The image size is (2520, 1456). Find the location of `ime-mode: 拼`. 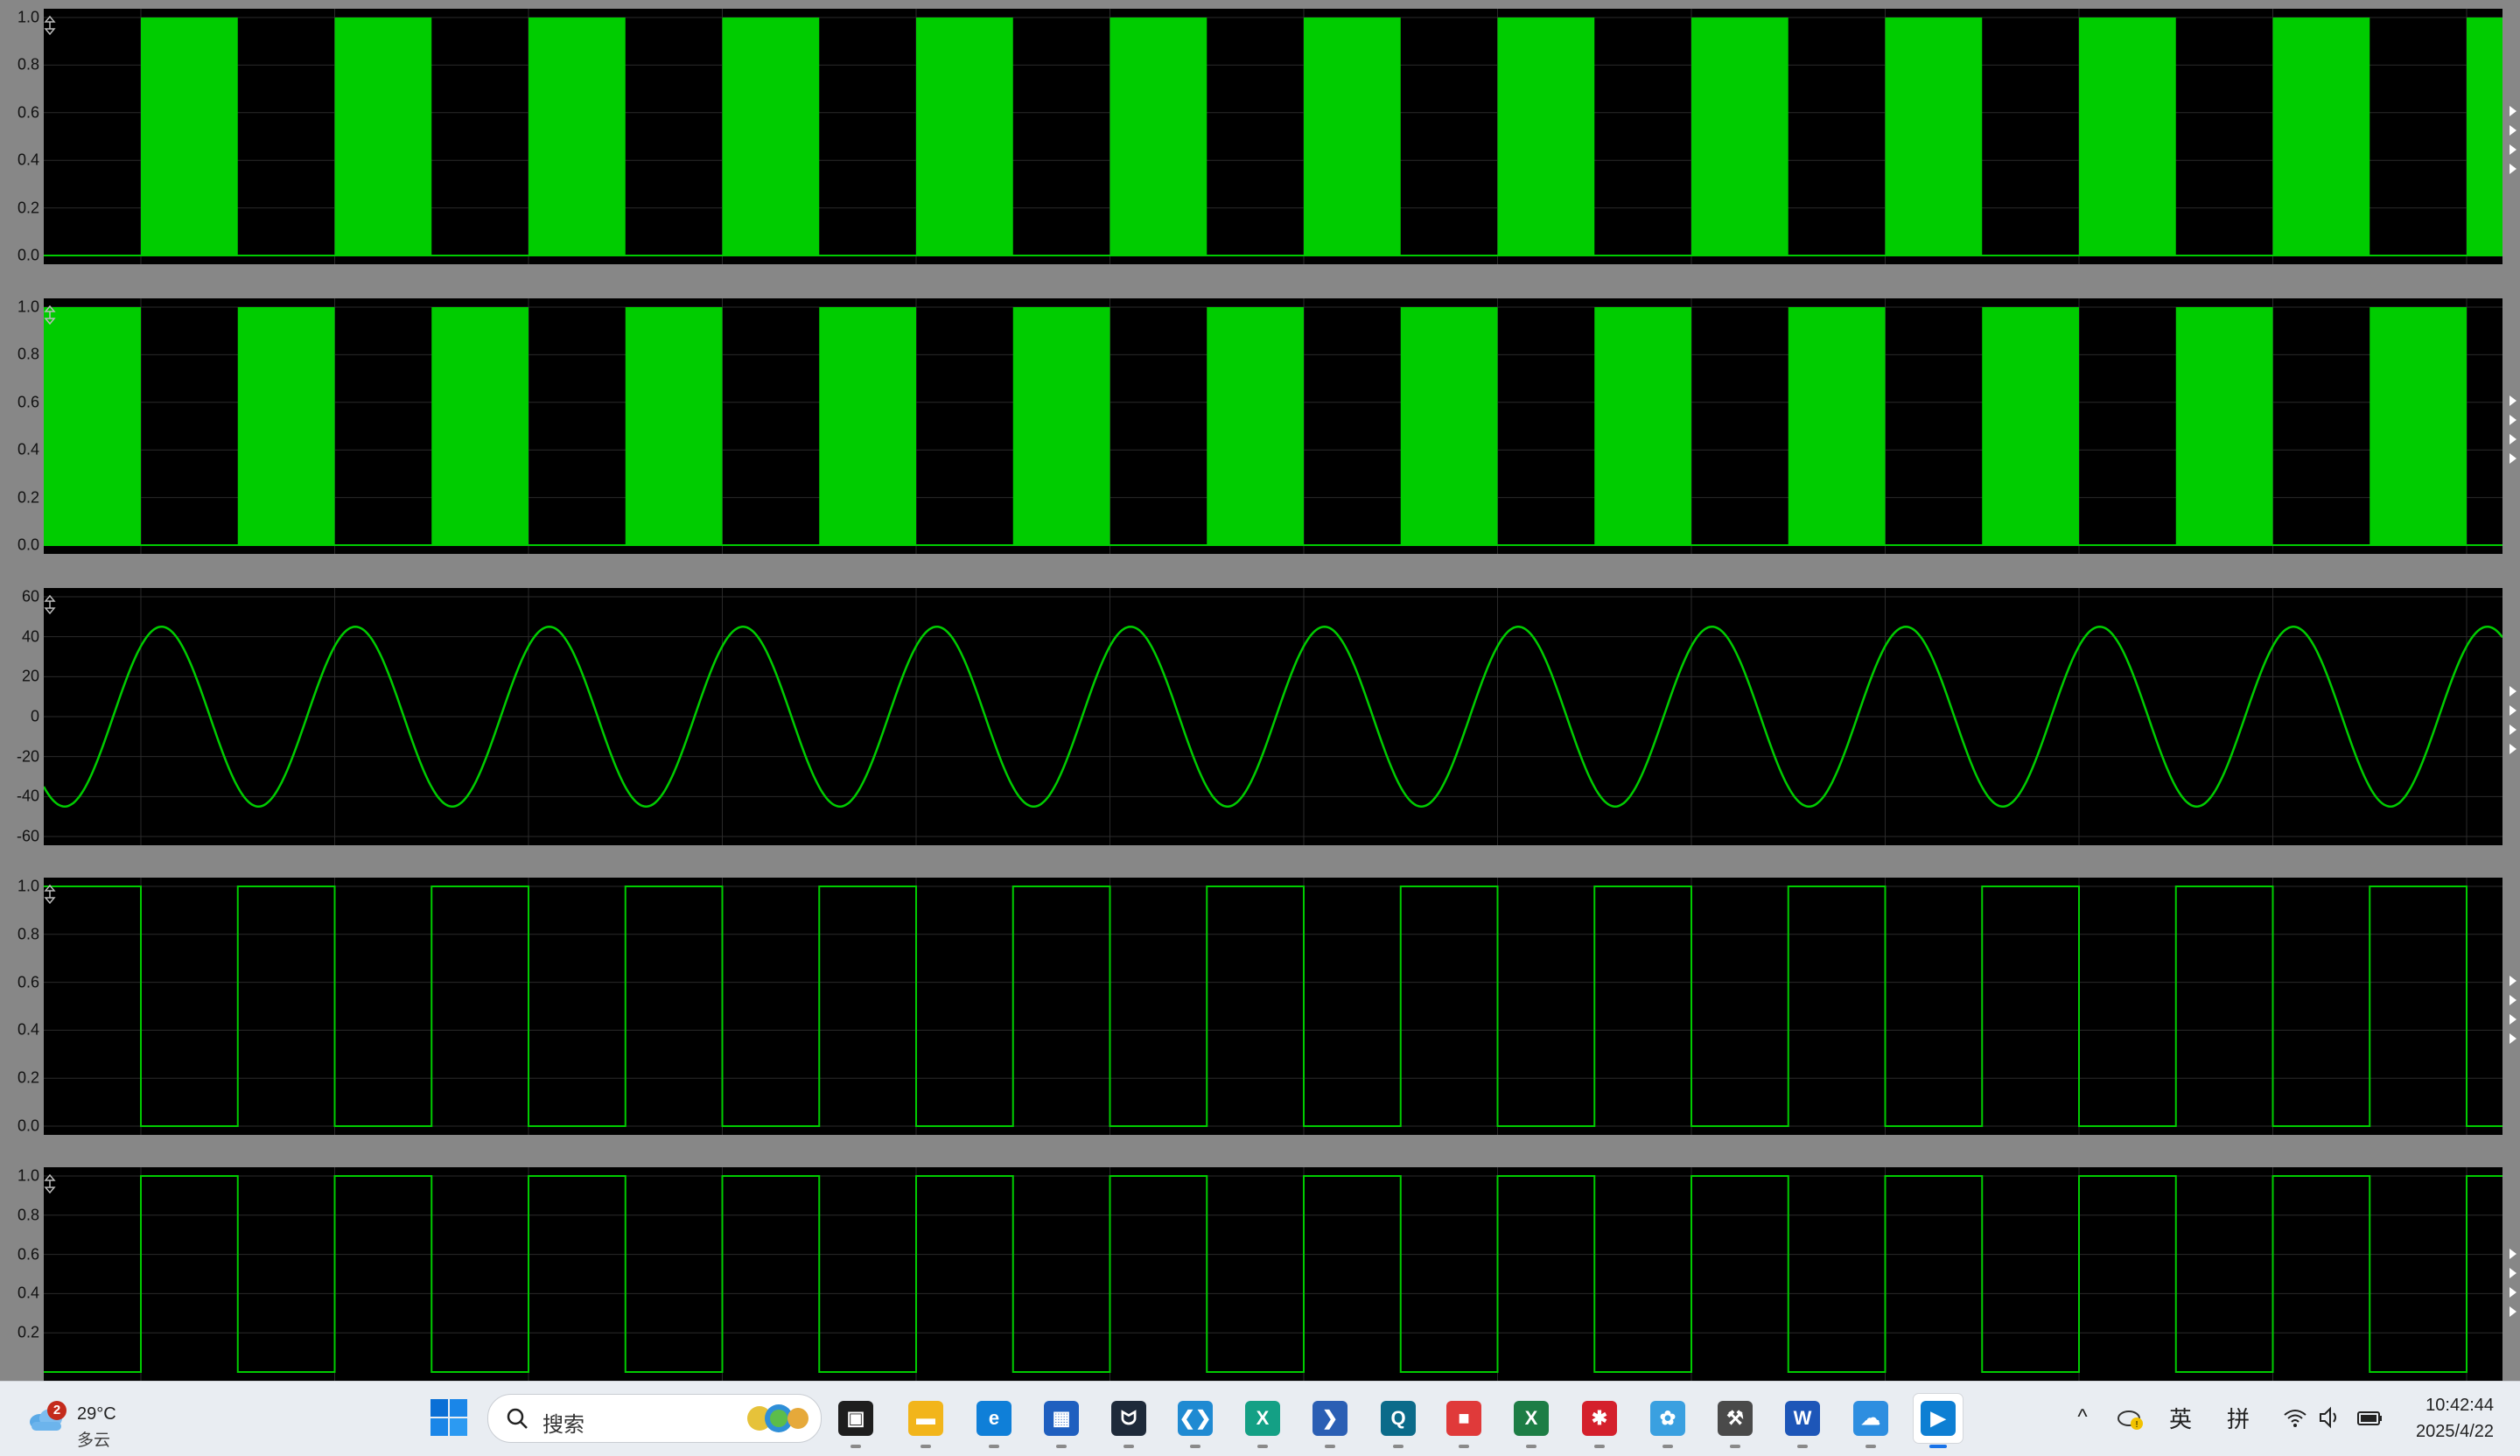

ime-mode: 拼 is located at coordinates (2238, 1417).